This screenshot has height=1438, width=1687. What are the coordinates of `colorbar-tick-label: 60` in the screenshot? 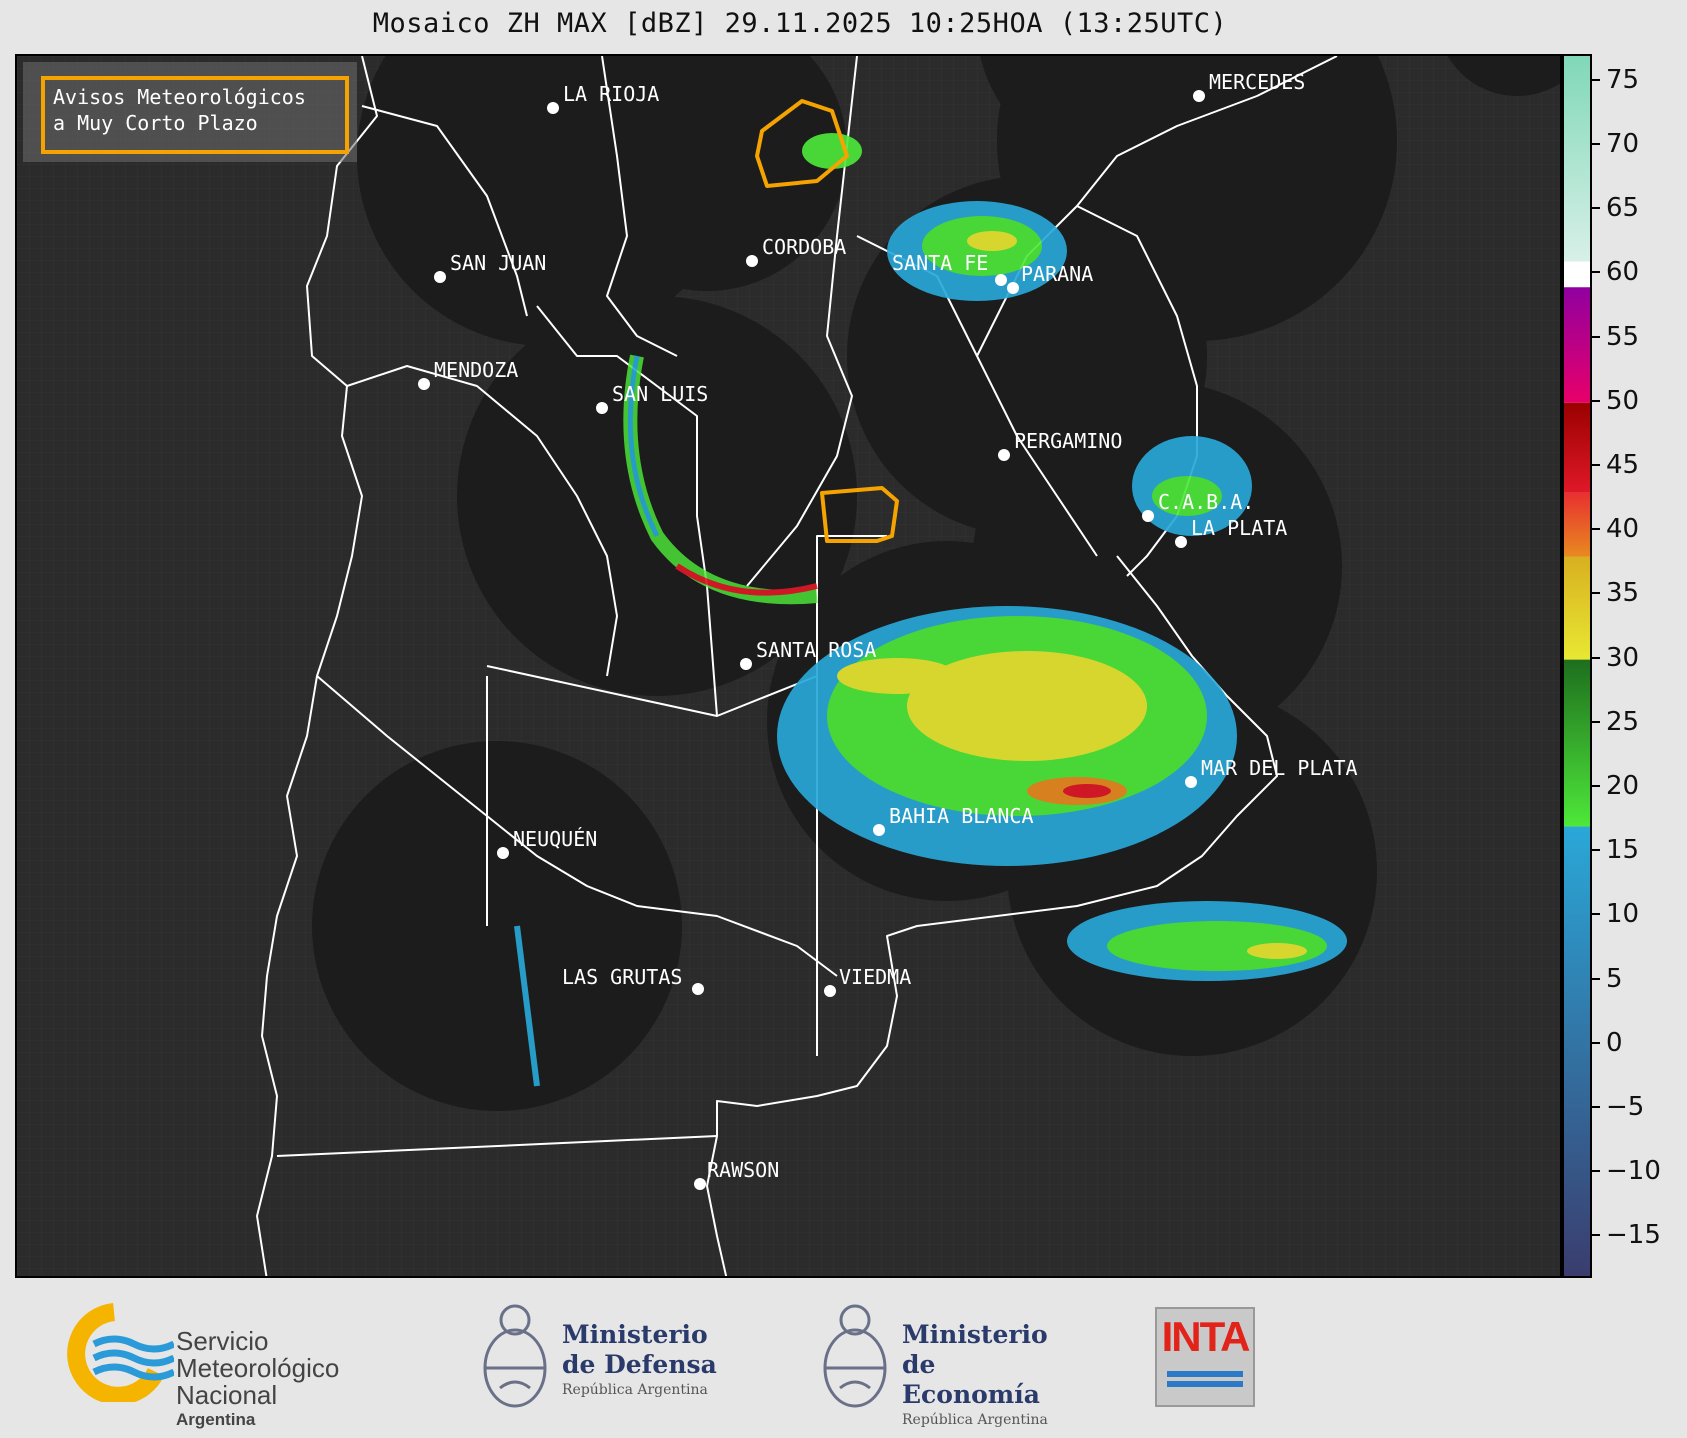 It's located at (1623, 272).